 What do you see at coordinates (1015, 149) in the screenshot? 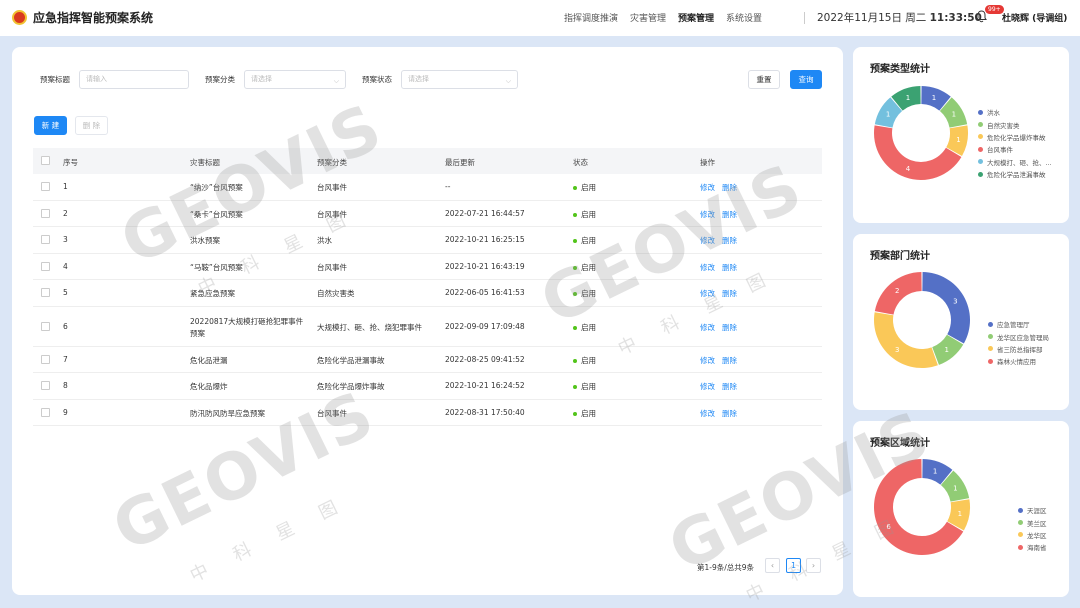
I see `legend-item: 台风事件` at bounding box center [1015, 149].